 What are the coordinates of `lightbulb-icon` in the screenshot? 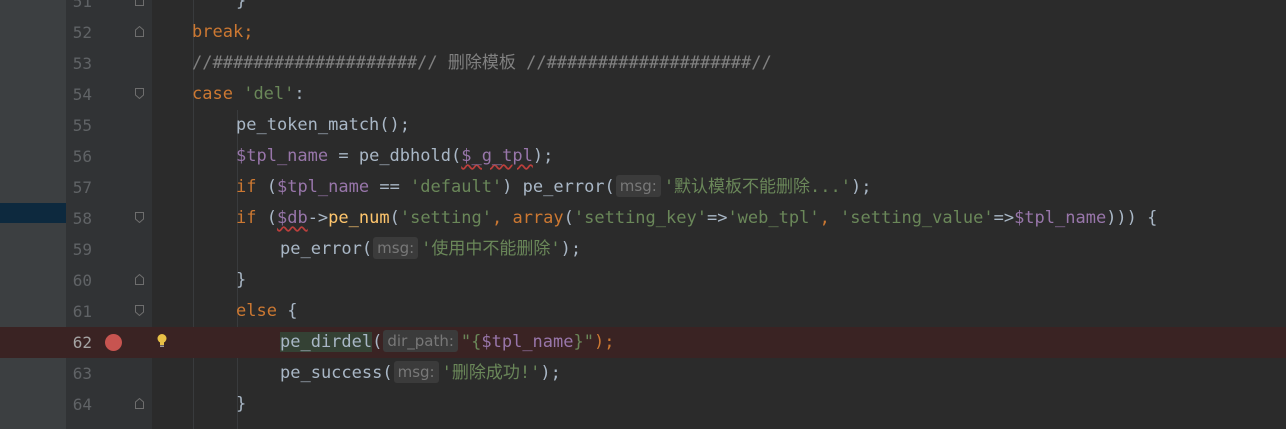 It's located at (162, 341).